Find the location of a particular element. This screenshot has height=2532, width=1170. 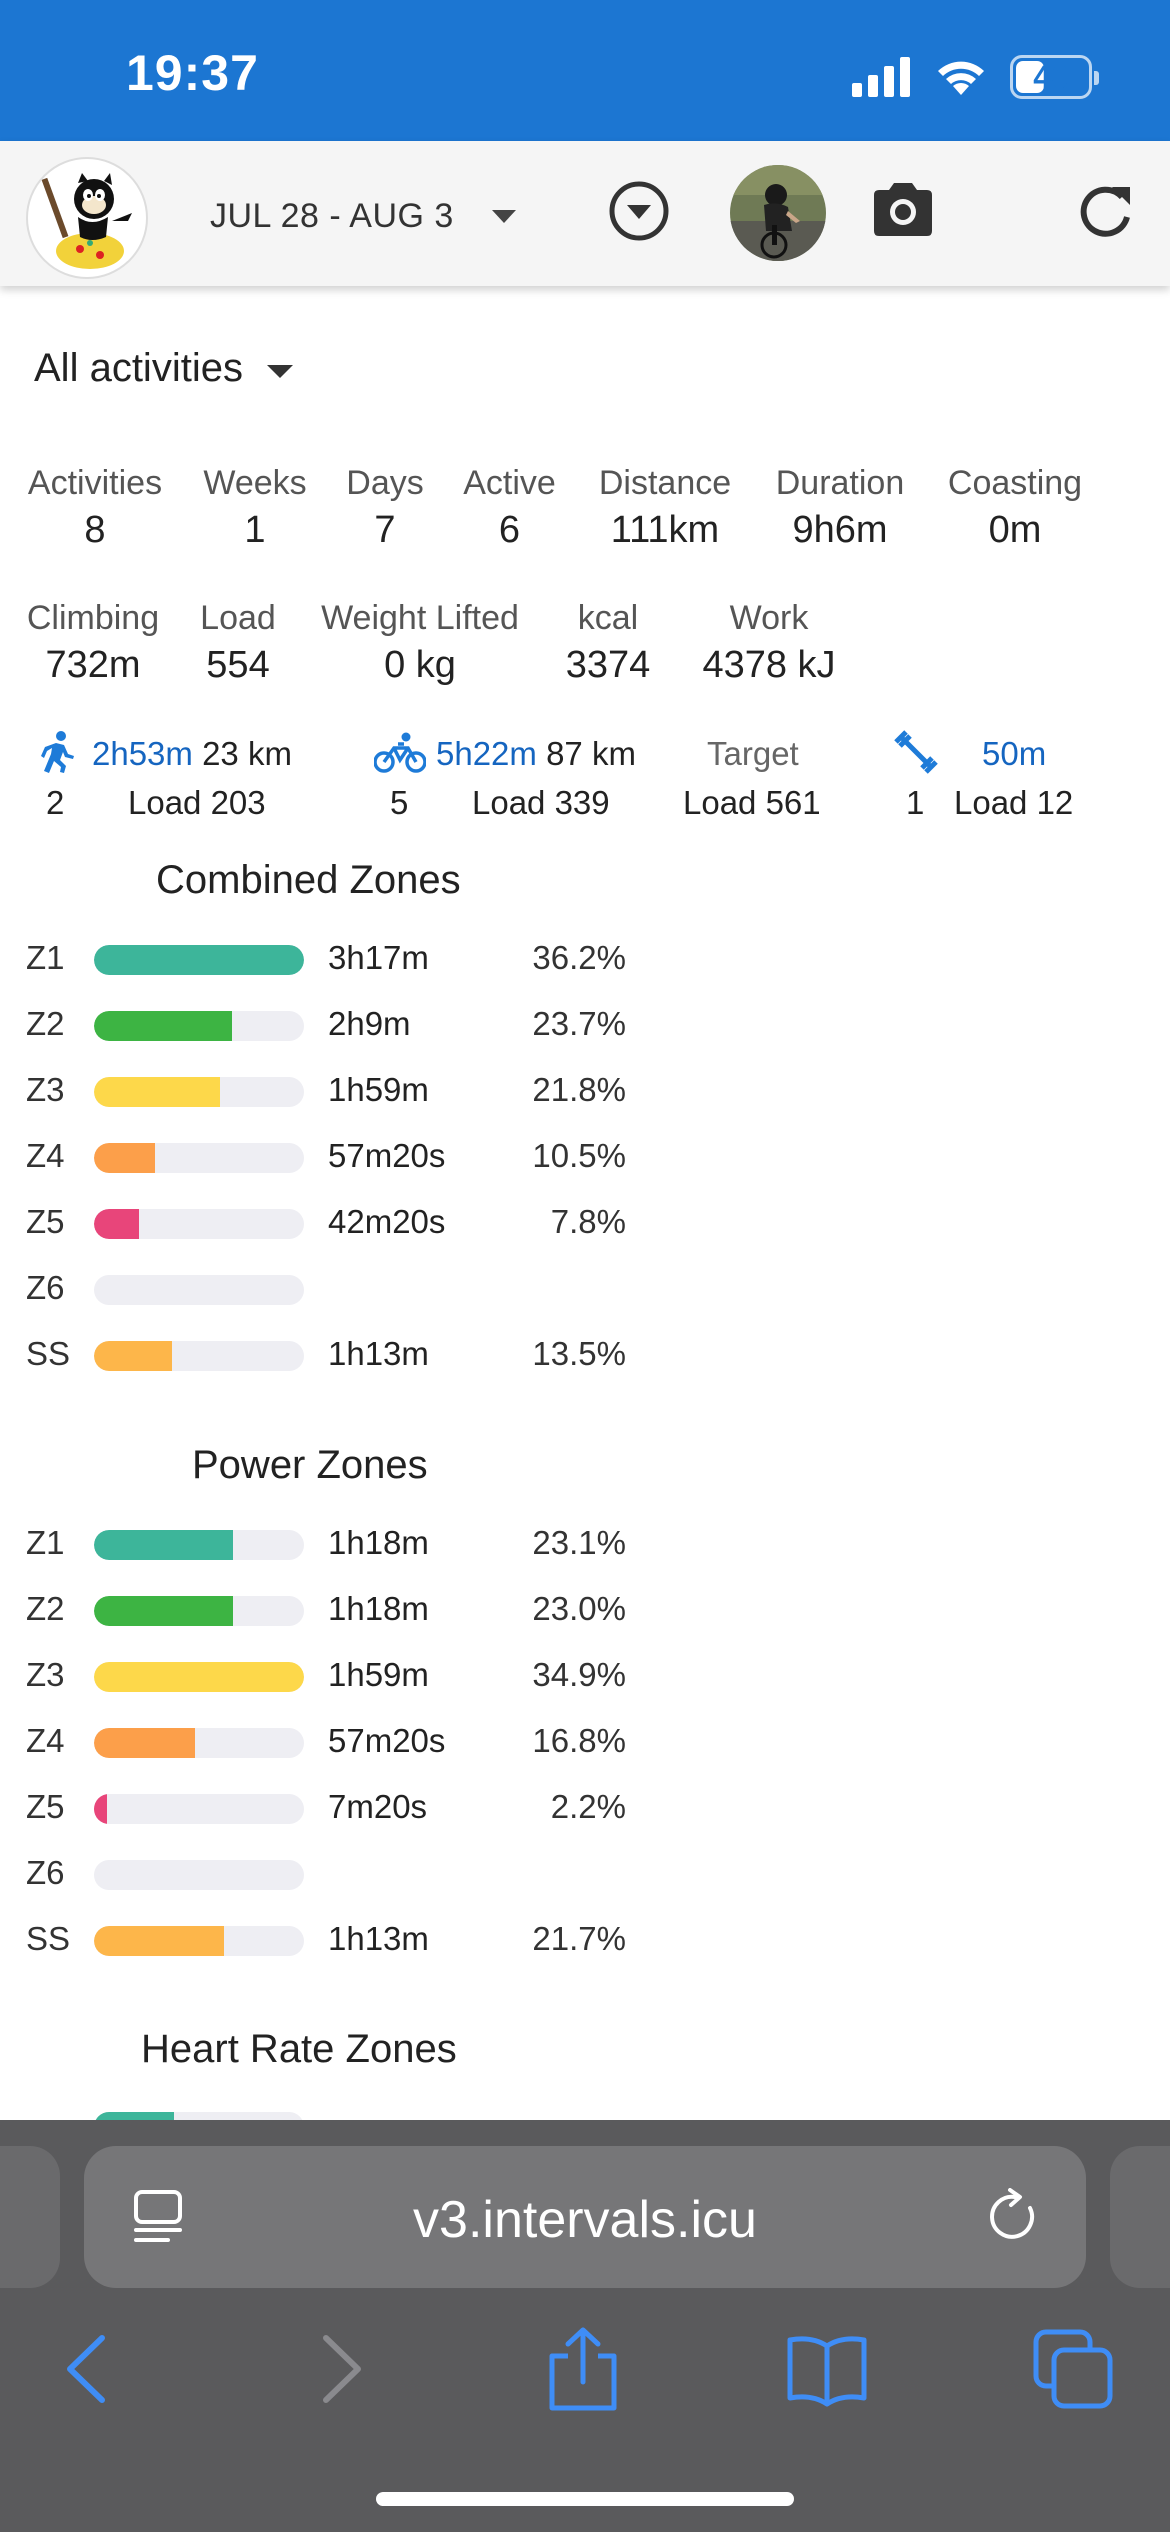

activity-filter-dropdown: All activities is located at coordinates (163, 368).